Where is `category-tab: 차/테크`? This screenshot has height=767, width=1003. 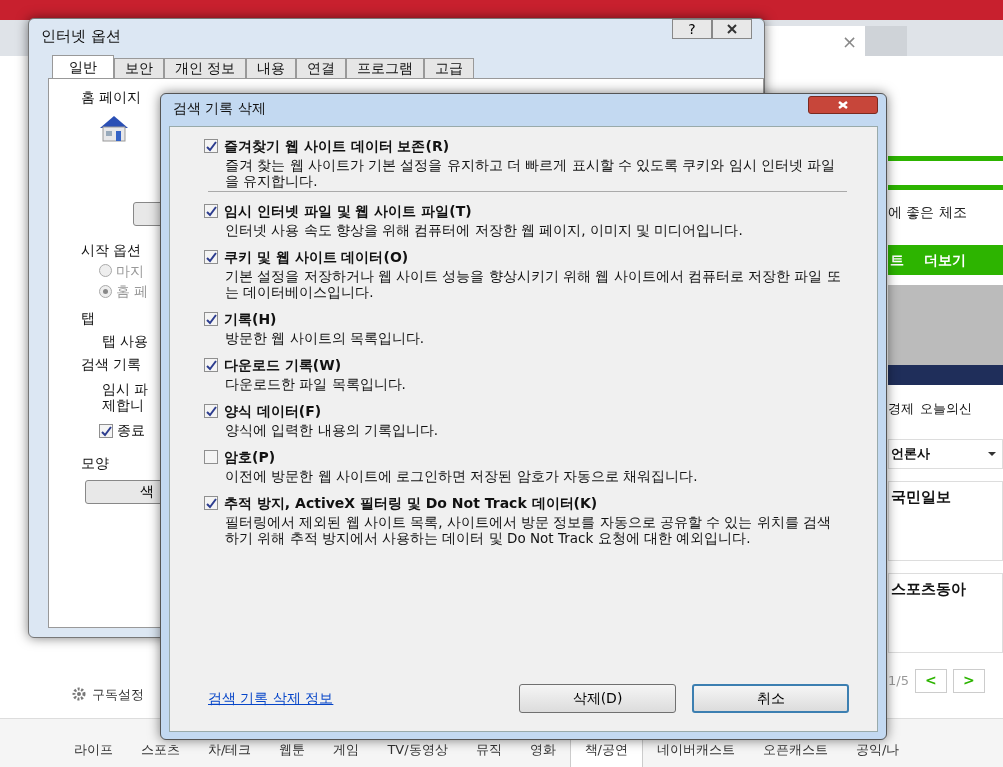 category-tab: 차/테크 is located at coordinates (230, 747).